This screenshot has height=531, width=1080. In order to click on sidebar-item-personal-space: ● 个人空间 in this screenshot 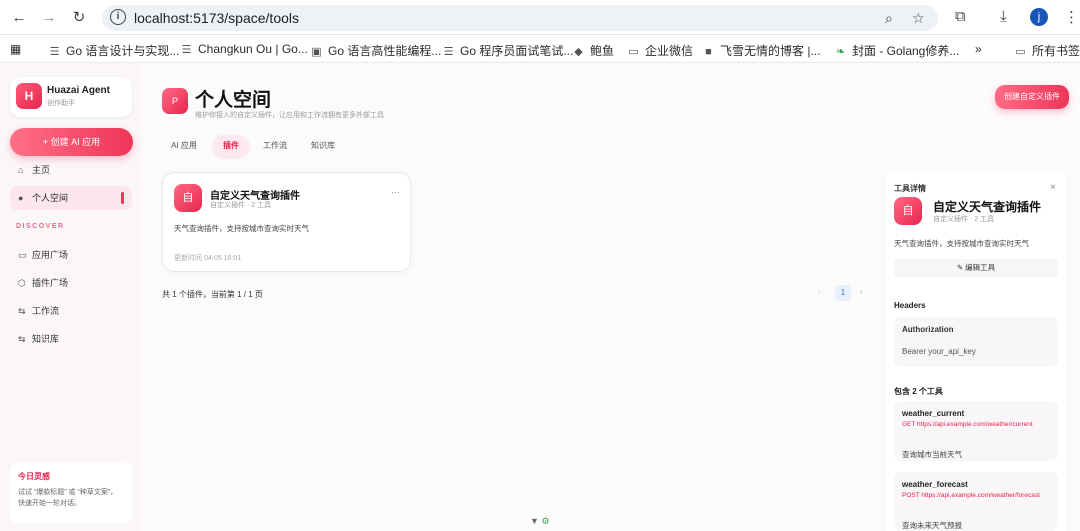, I will do `click(71, 198)`.